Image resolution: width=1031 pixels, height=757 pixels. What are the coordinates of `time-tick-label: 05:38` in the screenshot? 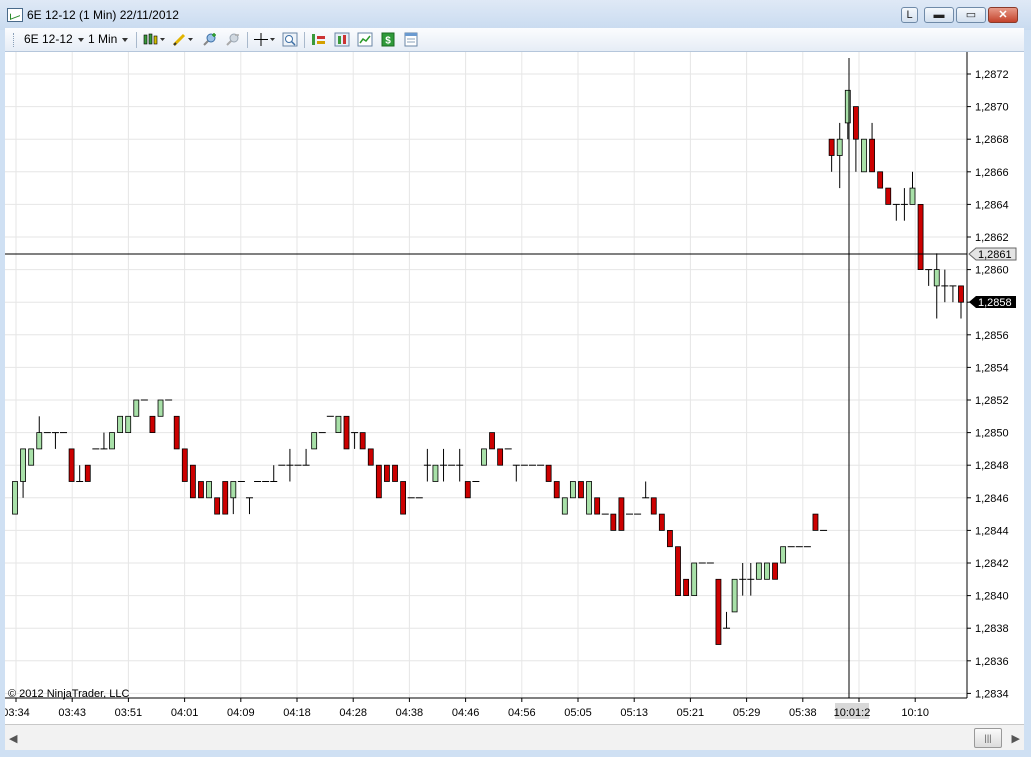 It's located at (803, 713).